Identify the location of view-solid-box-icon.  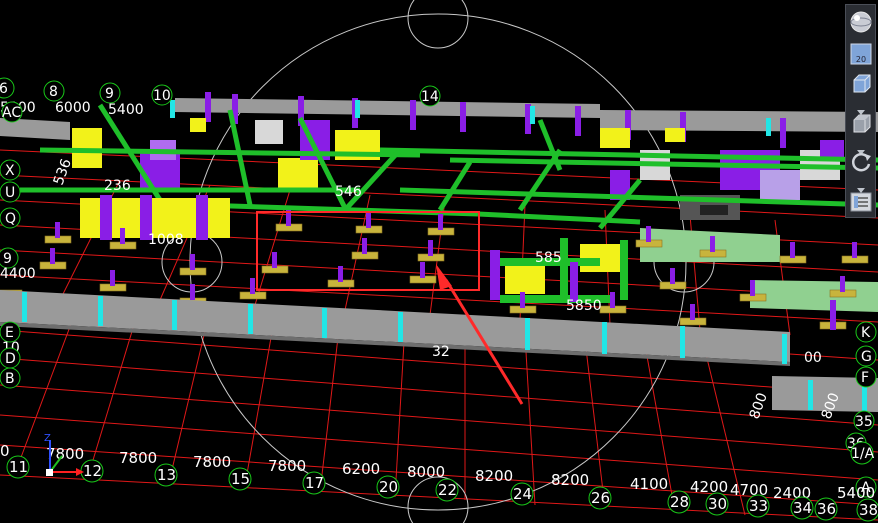
(861, 124).